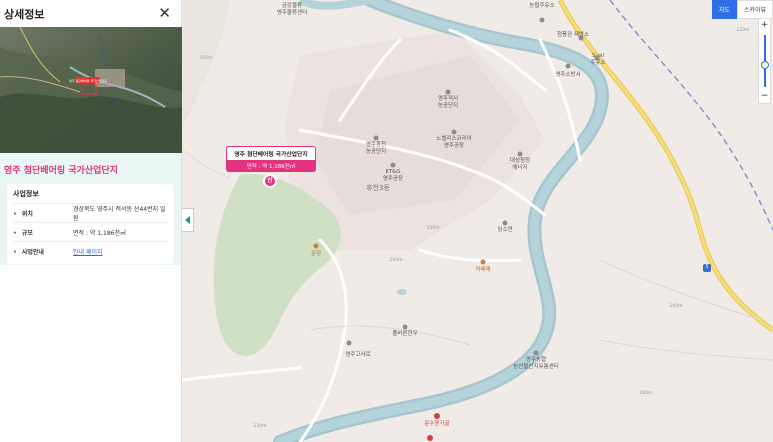 This screenshot has height=442, width=773. Describe the element at coordinates (357, 355) in the screenshot. I see `map-label: 영주고사로` at that location.